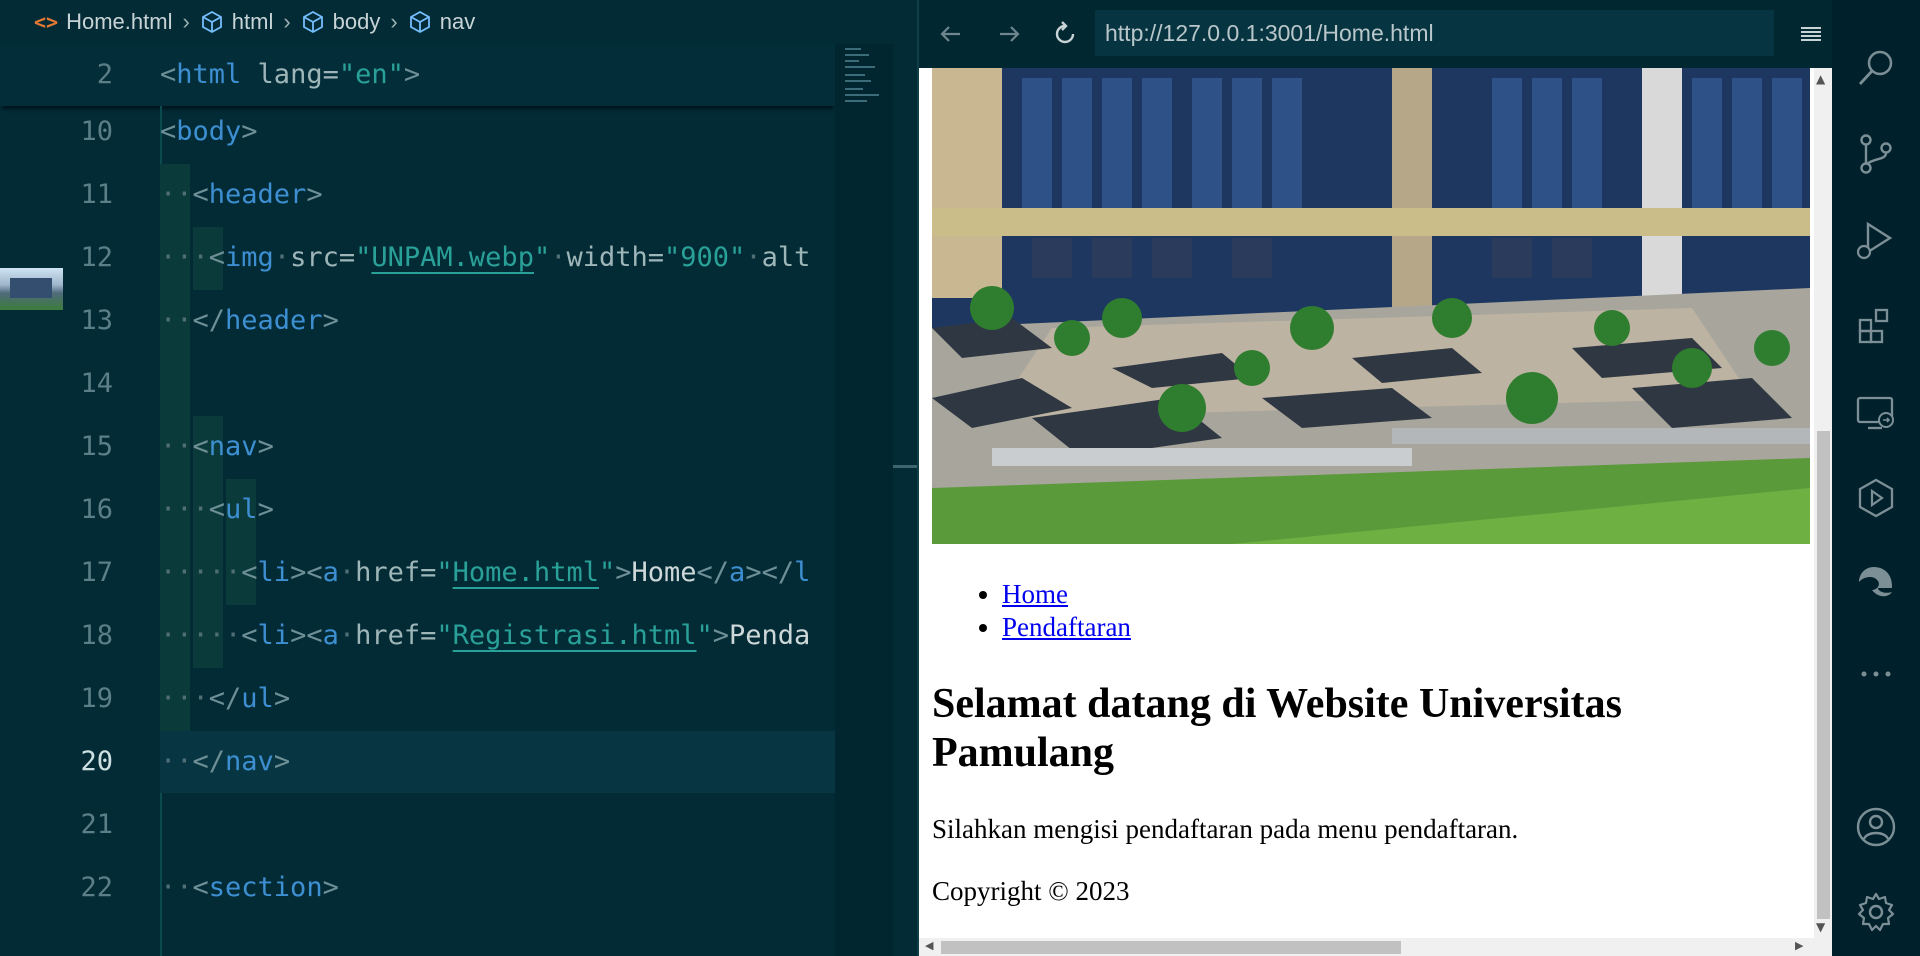  Describe the element at coordinates (274, 320) in the screenshot. I see `code-token: header` at that location.